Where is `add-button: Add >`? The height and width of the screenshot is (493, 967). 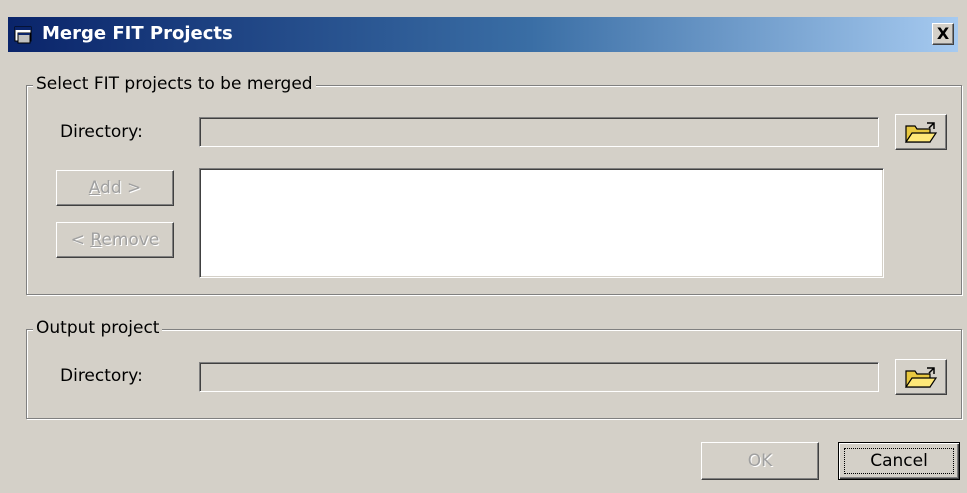
add-button: Add > is located at coordinates (115, 188).